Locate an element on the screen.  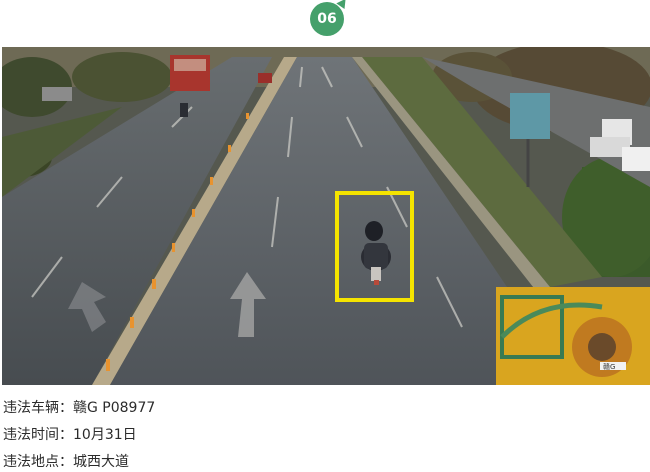
violation-location-line: 违法地点：城西大道 is located at coordinates (66, 461).